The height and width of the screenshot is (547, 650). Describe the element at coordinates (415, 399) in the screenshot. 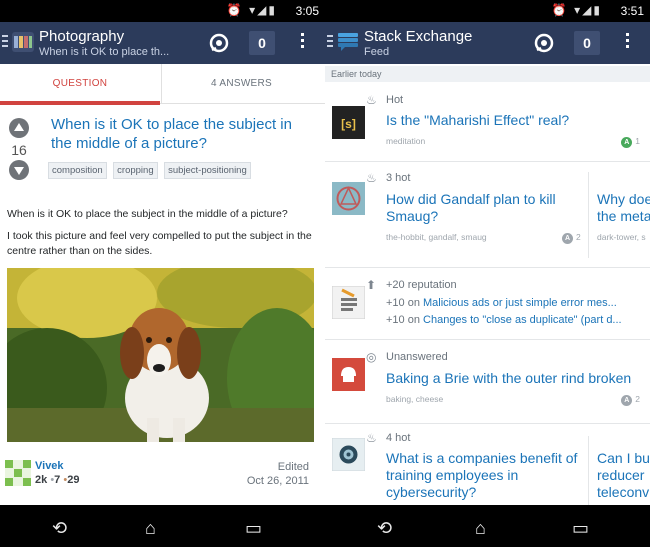

I see `feed-item-tags: baking, cheese` at that location.